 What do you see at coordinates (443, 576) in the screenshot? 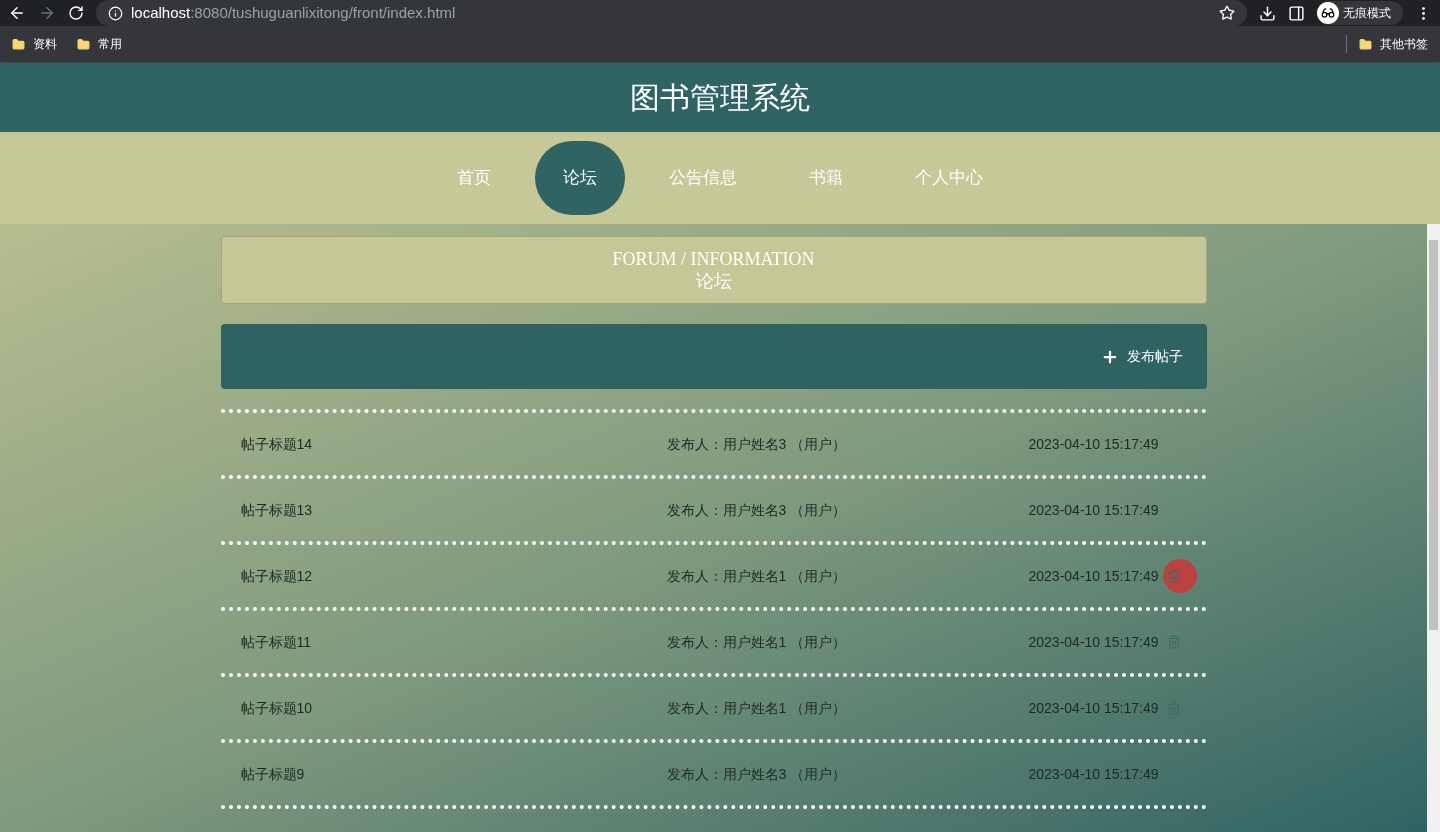
I see `post-title: 帖子标题12` at bounding box center [443, 576].